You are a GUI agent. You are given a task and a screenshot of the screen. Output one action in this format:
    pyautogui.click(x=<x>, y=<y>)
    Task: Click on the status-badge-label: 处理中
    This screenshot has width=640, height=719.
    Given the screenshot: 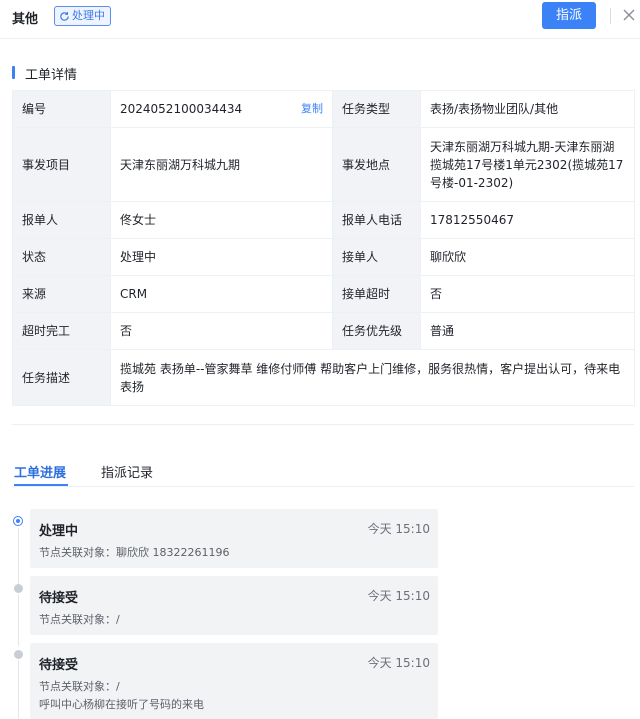 What is the action you would take?
    pyautogui.click(x=88, y=15)
    